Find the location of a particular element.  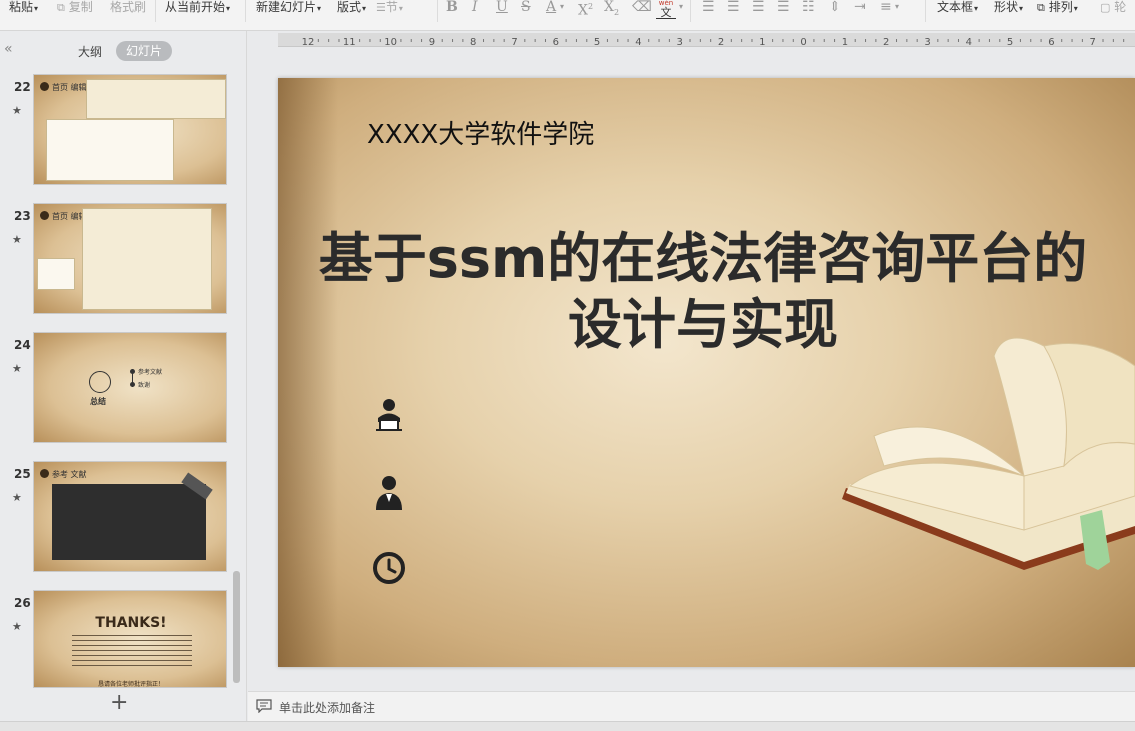

arrange-button: ⧉ 排列▾ is located at coordinates (1057, 7).